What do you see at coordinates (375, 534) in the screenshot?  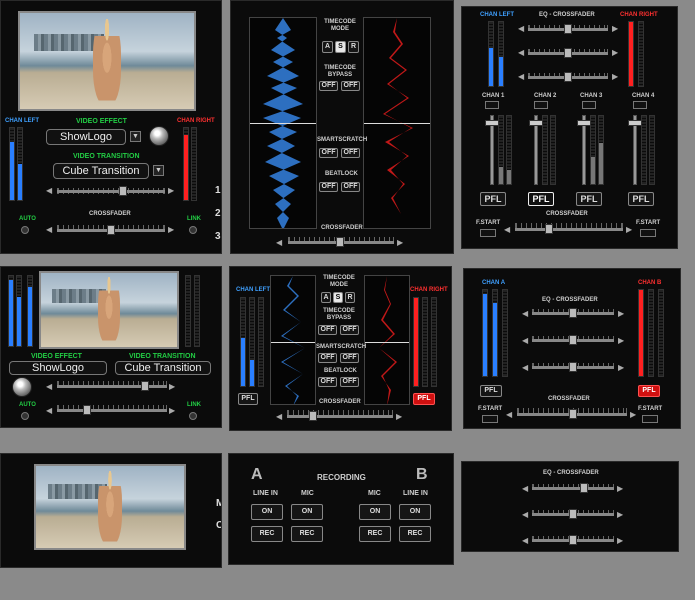 I see `mic-b-rec-button: REC` at bounding box center [375, 534].